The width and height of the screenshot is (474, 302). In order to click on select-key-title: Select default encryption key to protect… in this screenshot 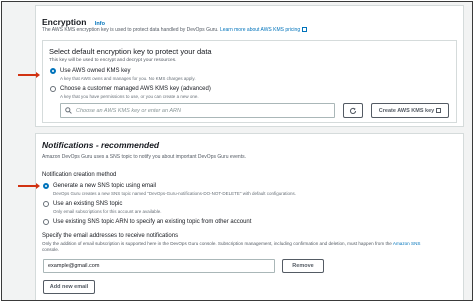, I will do `click(130, 51)`.